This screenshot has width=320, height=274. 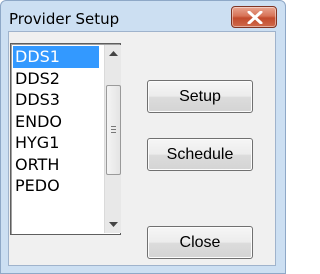 I want to click on scroll-thumb, so click(x=113, y=130).